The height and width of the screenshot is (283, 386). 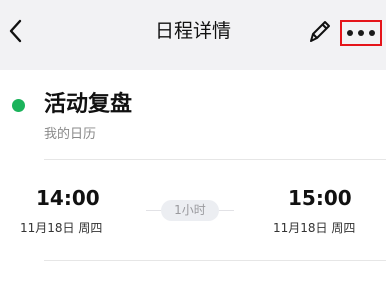 I want to click on edit-button, so click(x=319, y=31).